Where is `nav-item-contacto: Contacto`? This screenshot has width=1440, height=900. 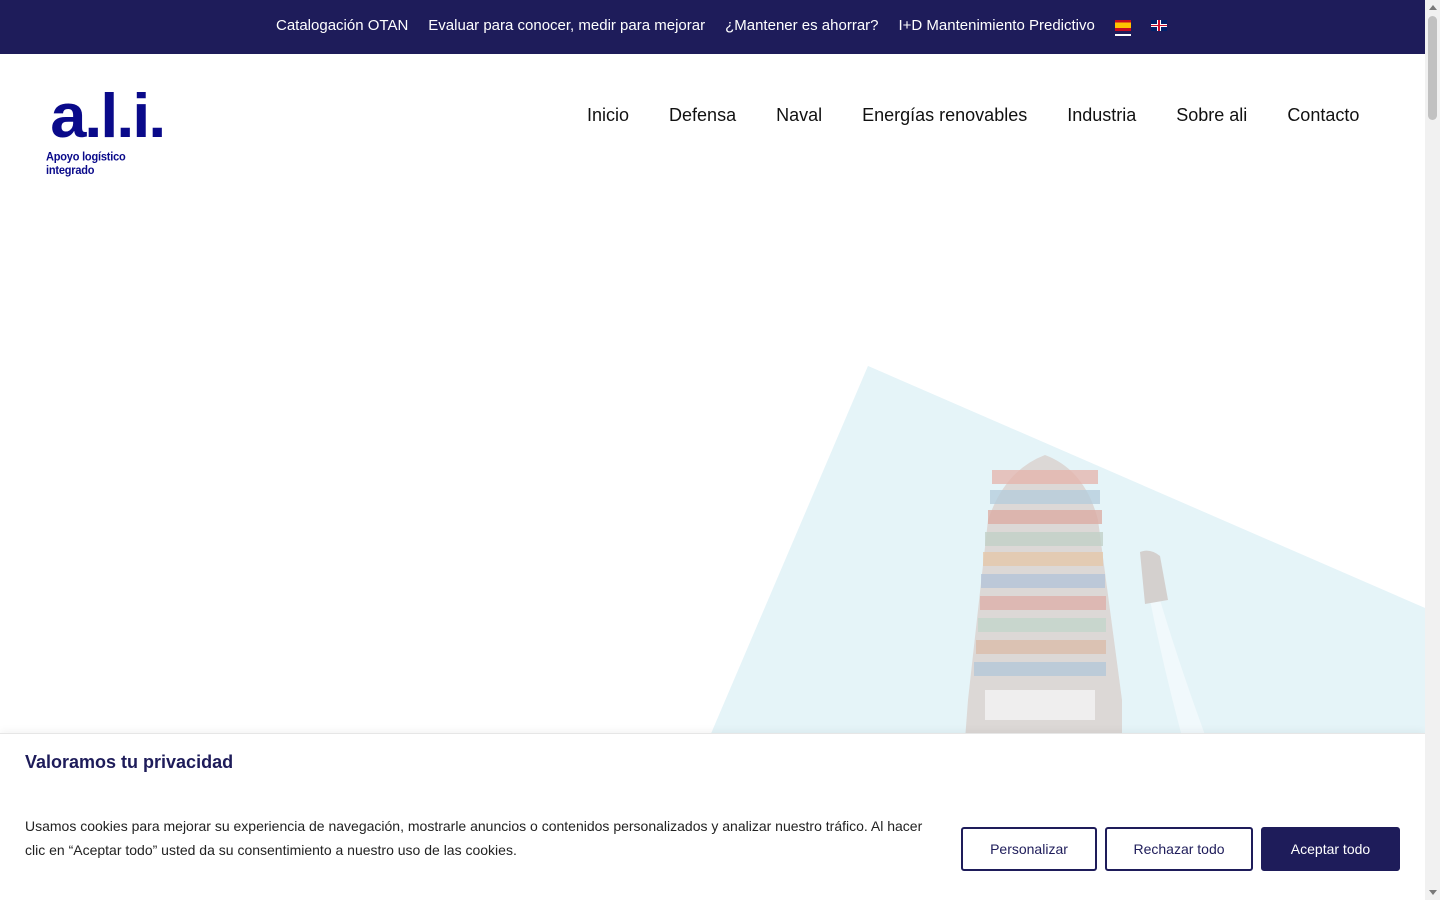
nav-item-contacto: Contacto is located at coordinates (1323, 115).